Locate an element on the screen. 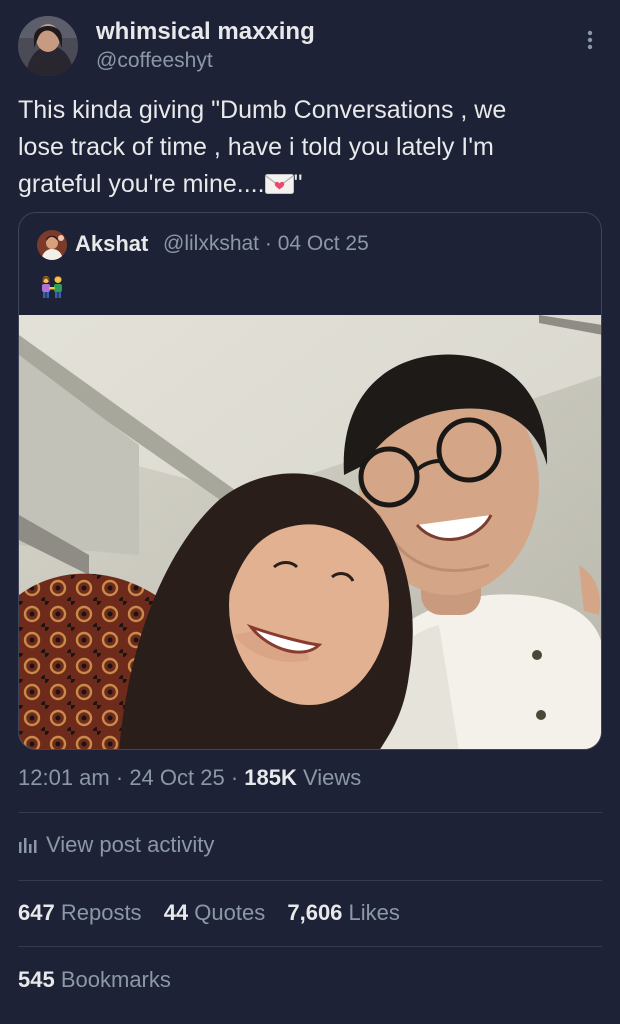  quotes-stat: 44 Quotes is located at coordinates (215, 913).